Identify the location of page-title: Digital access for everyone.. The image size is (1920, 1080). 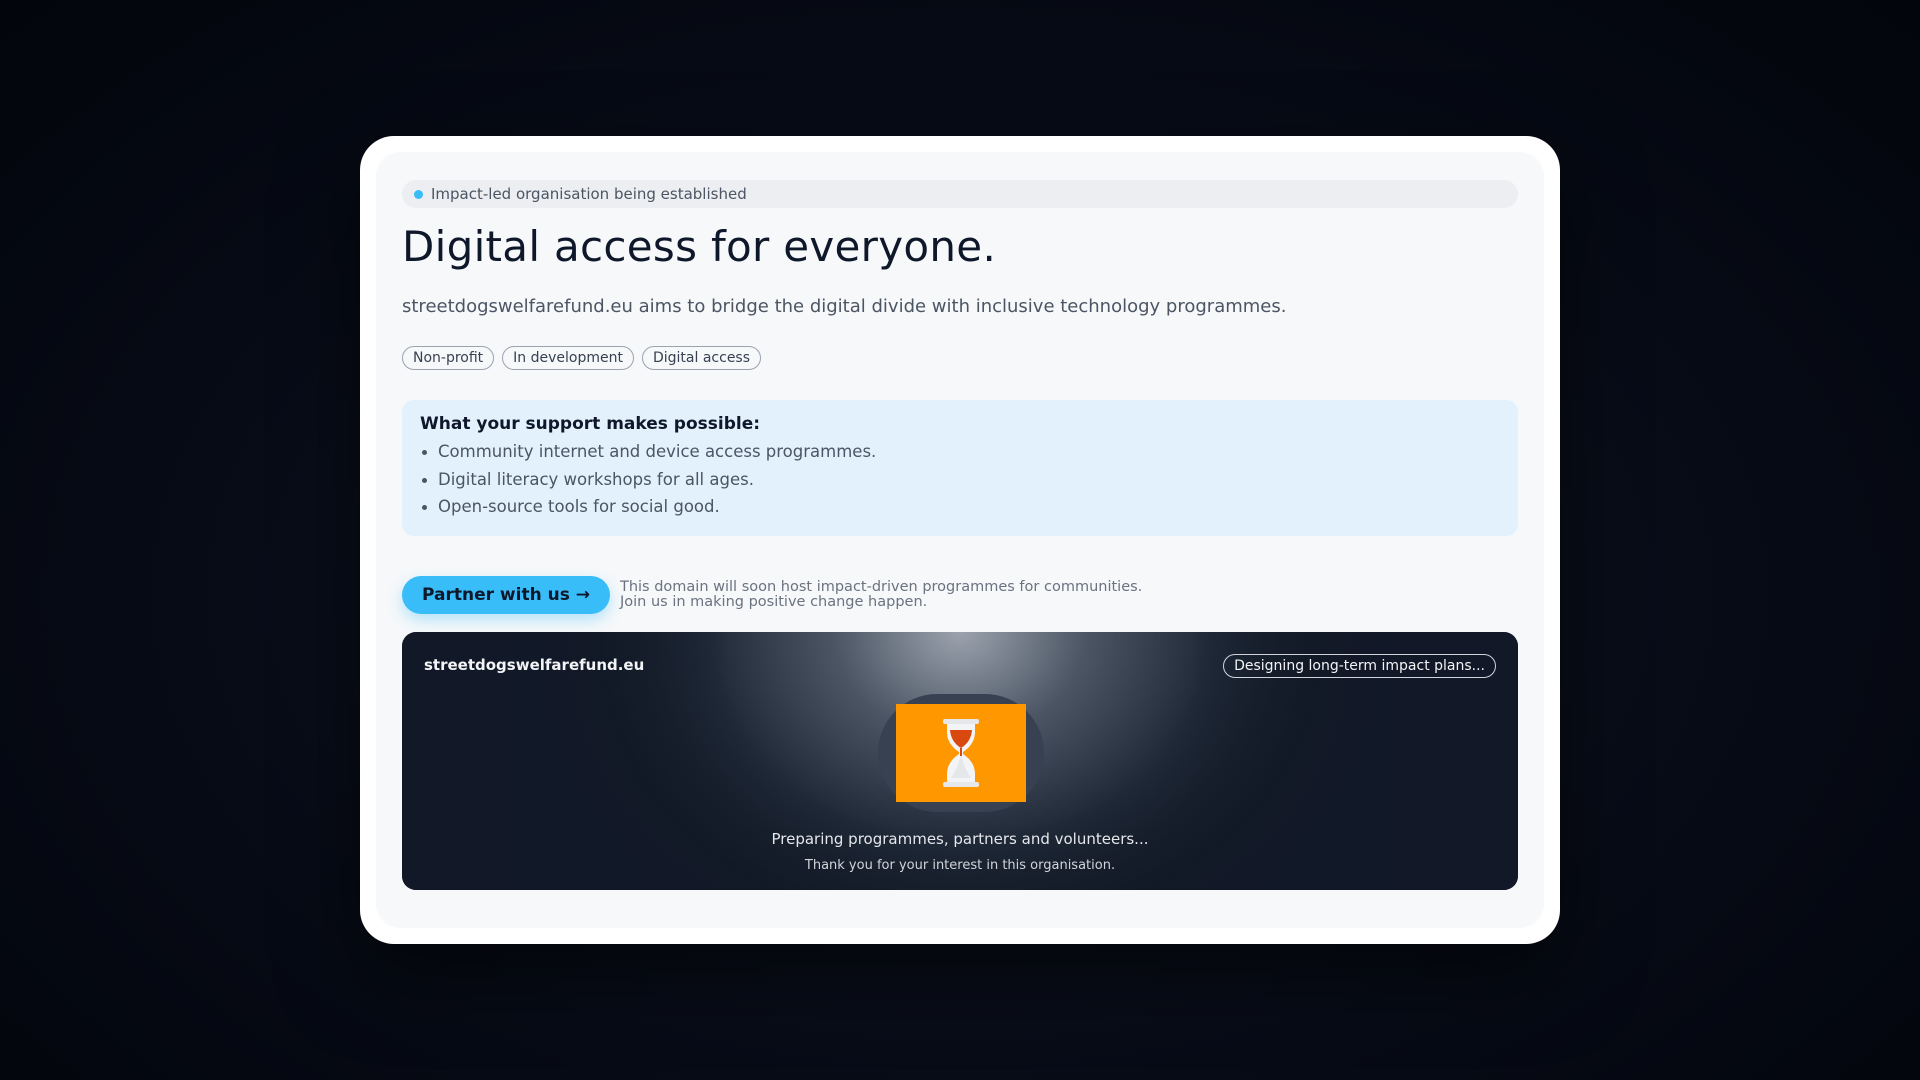
(699, 246).